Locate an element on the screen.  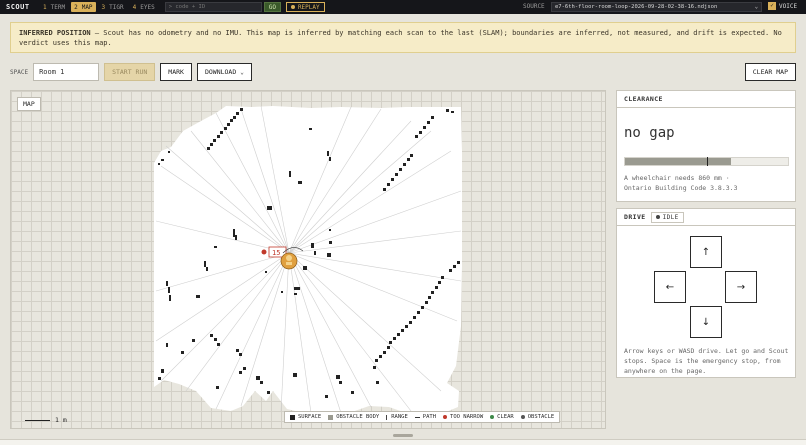
tab-tigr: 3 TIGR is located at coordinates (113, 7).